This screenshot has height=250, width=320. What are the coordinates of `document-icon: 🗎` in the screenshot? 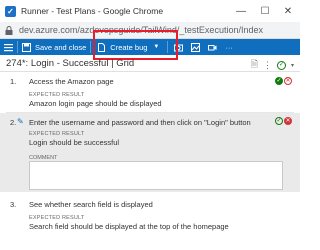 It's located at (254, 65).